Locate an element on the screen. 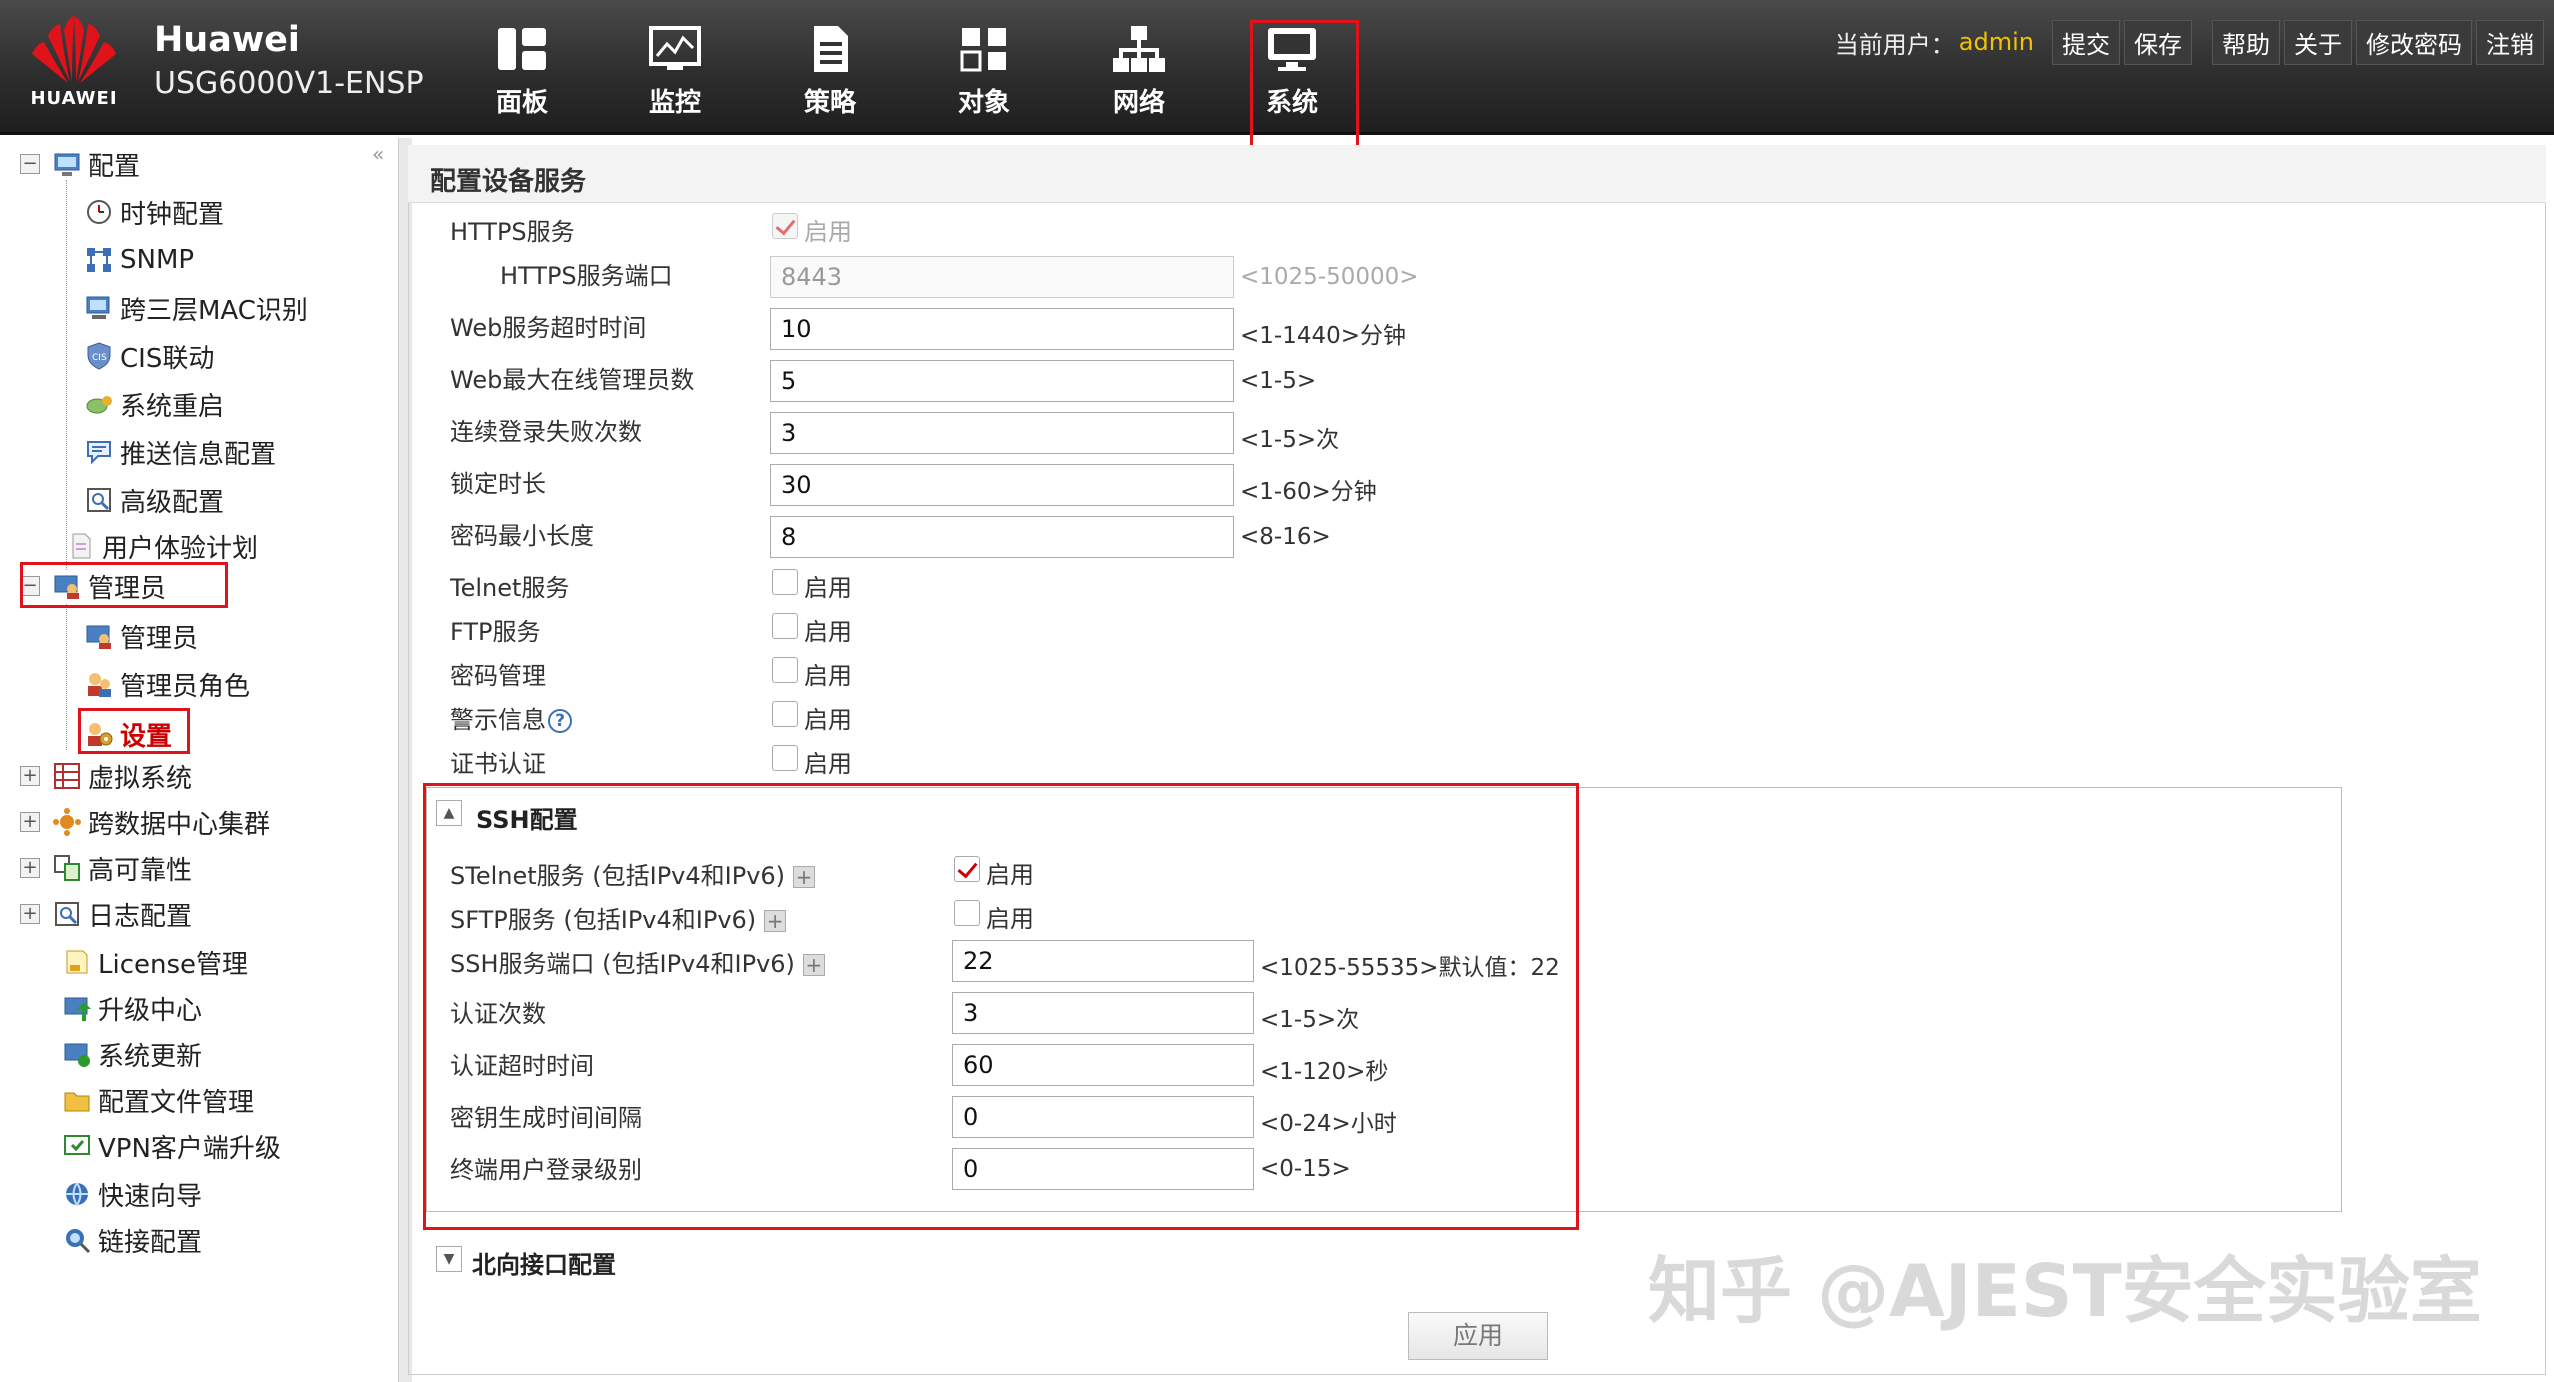 This screenshot has height=1382, width=2554. nav-dashboard: 面板 is located at coordinates (522, 74).